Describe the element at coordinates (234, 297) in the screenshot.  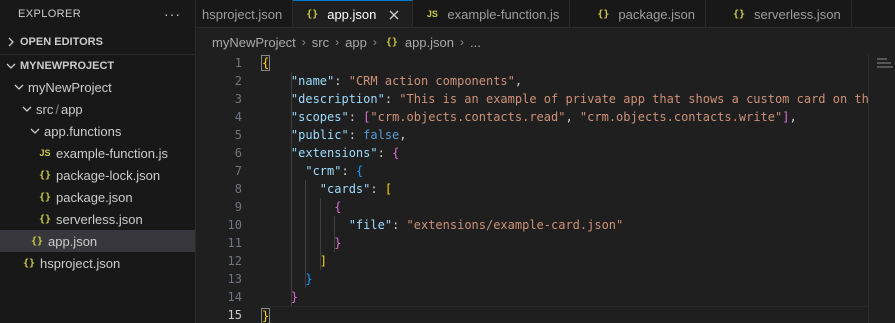
I see `line-number: 14` at that location.